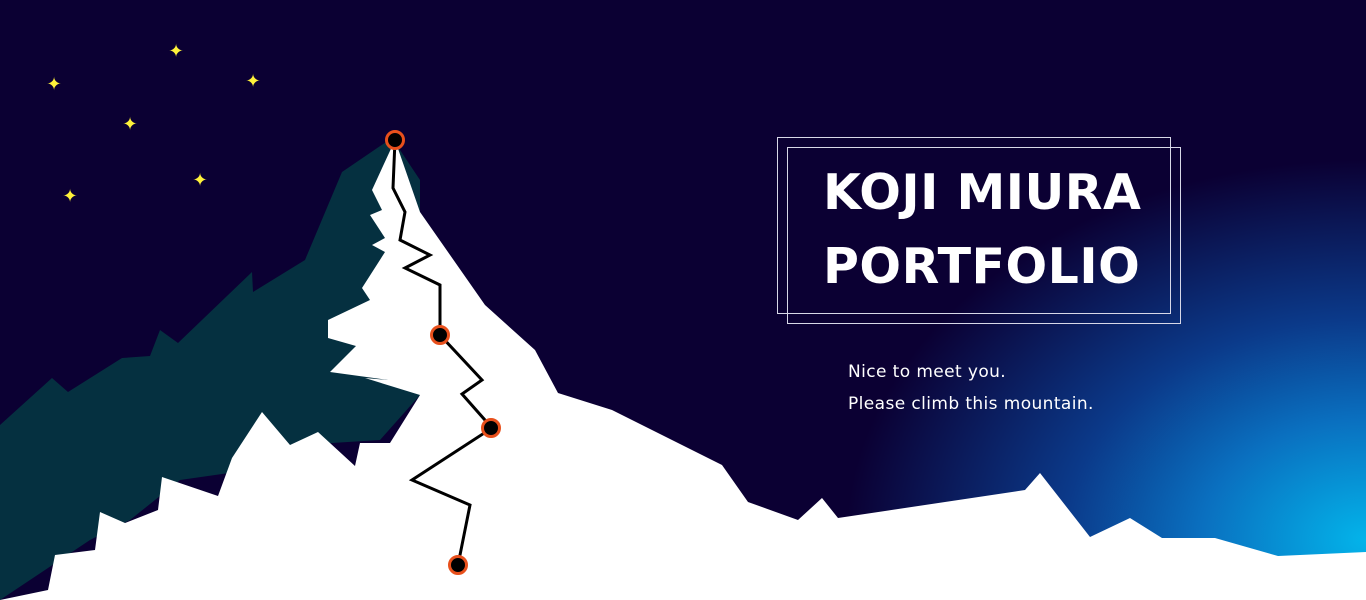 This screenshot has height=600, width=1366. What do you see at coordinates (458, 565) in the screenshot?
I see `checkpoint-base` at bounding box center [458, 565].